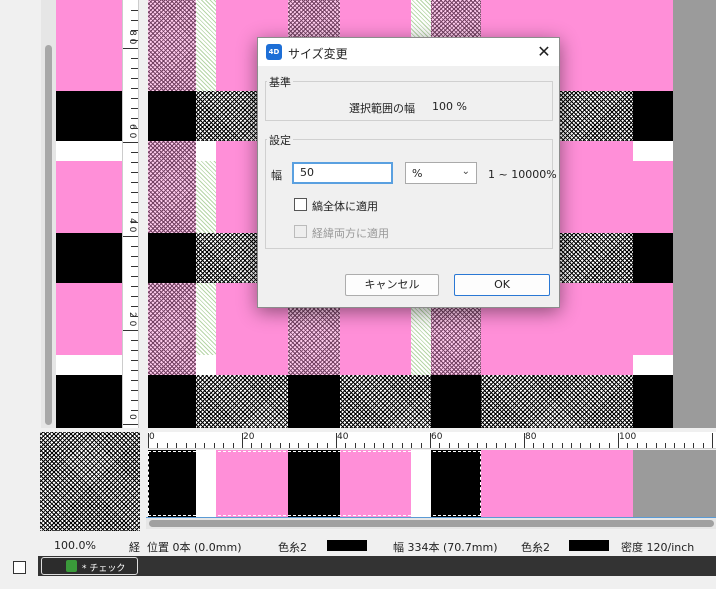 Image resolution: width=716 pixels, height=589 pixels. What do you see at coordinates (628, 437) in the screenshot?
I see `ruler-label: 100` at bounding box center [628, 437].